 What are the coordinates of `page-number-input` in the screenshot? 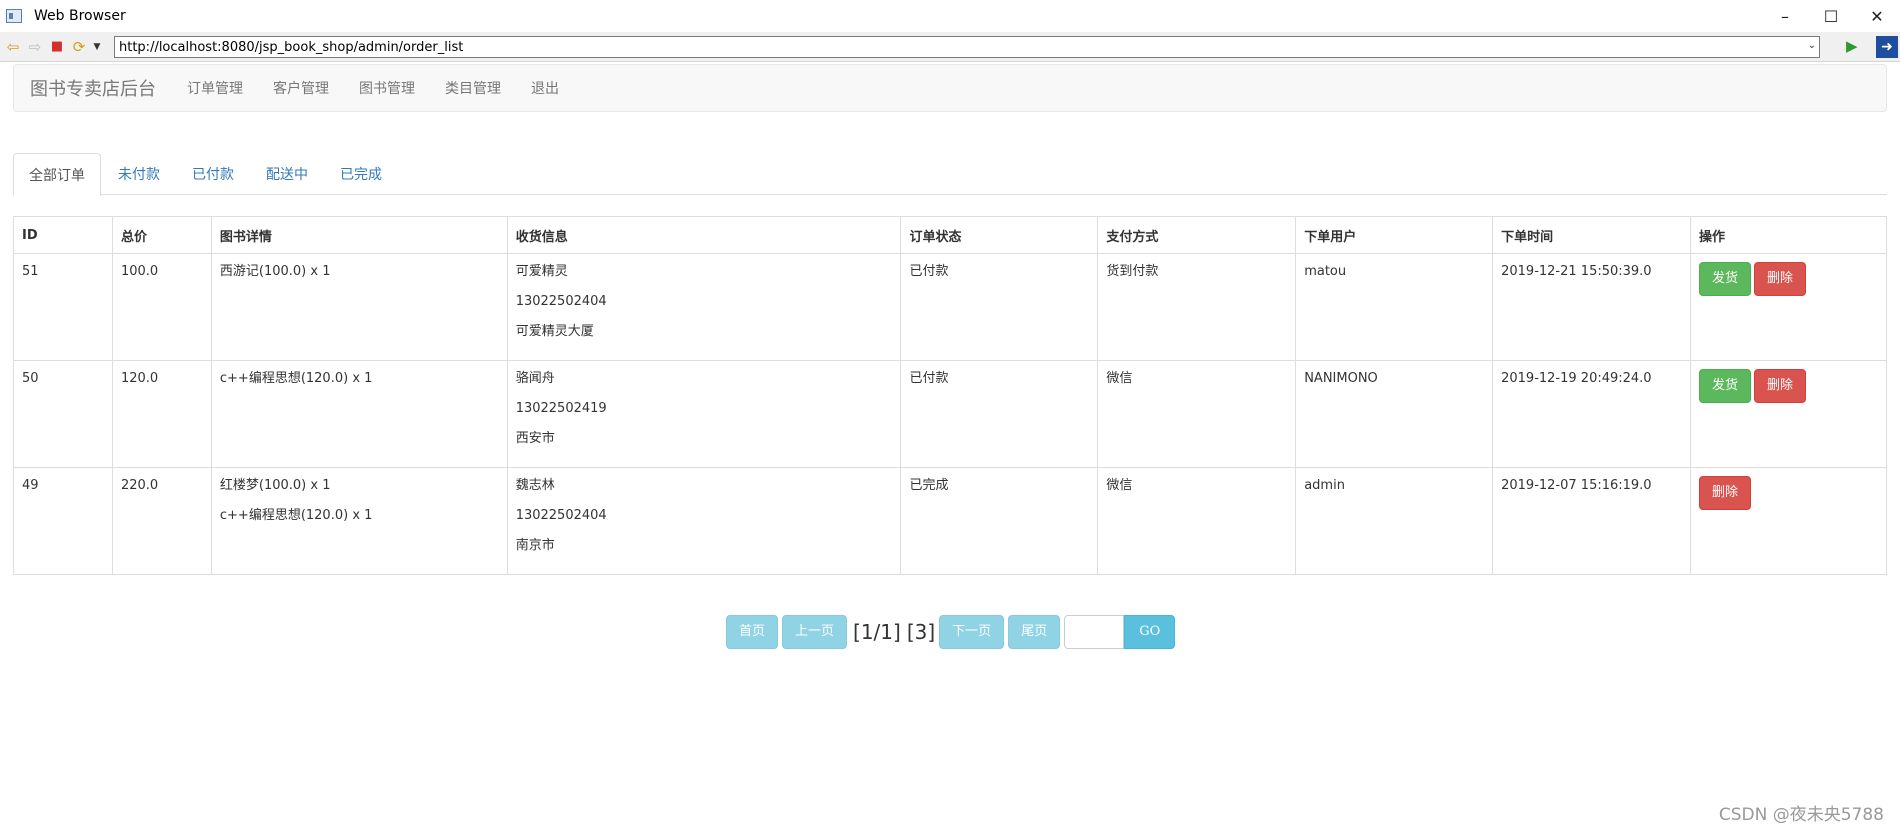 It's located at (1094, 632).